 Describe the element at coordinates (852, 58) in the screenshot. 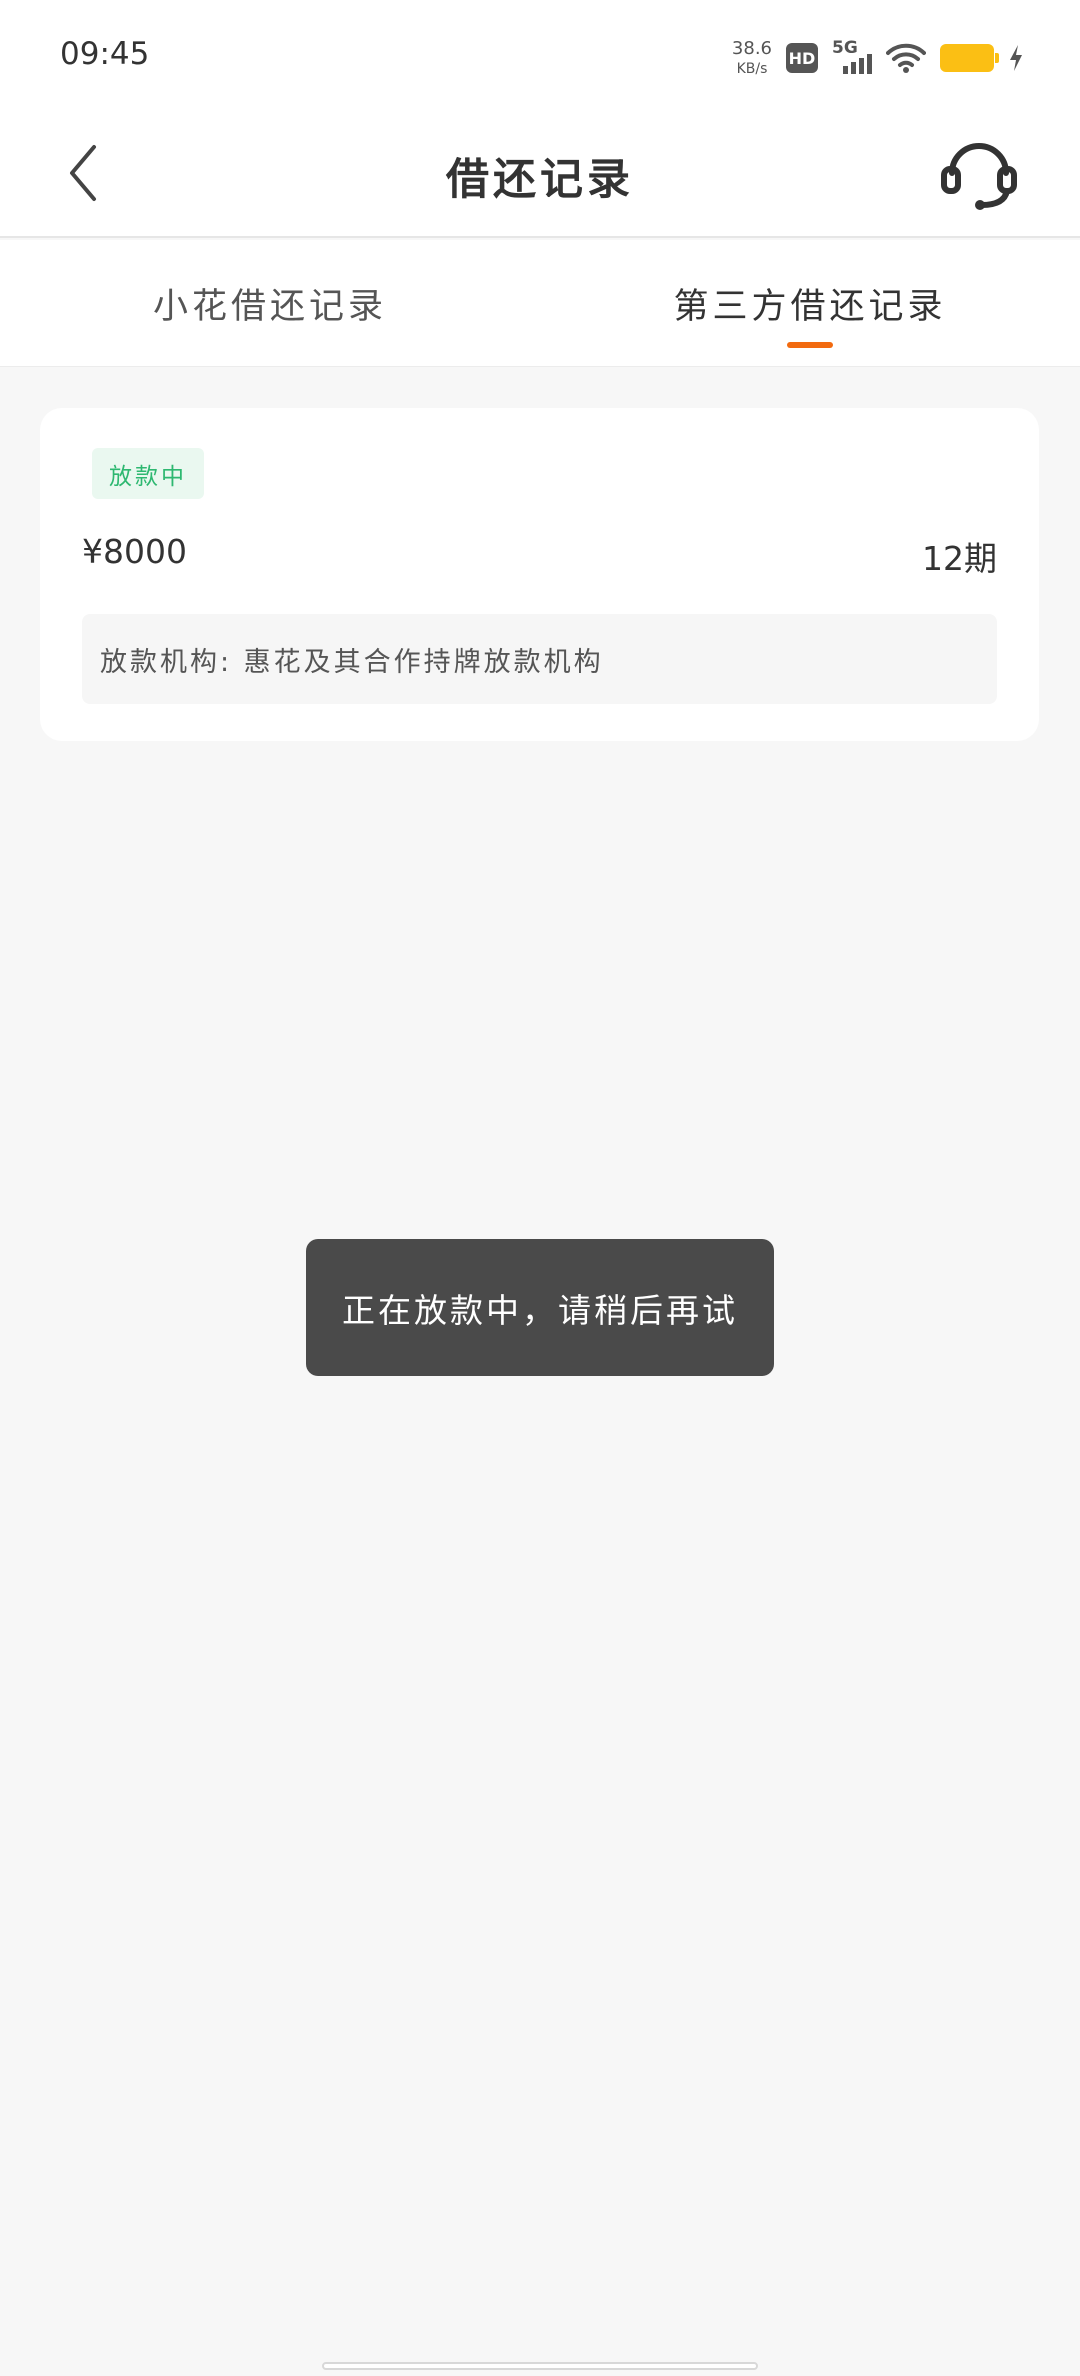

I see `cellular-signal-icon: 5G` at that location.